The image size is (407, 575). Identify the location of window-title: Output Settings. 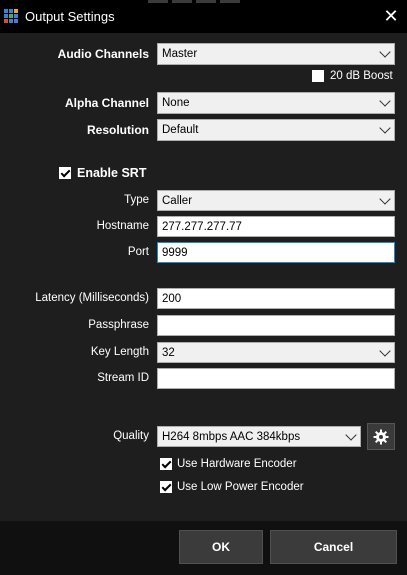
(70, 16).